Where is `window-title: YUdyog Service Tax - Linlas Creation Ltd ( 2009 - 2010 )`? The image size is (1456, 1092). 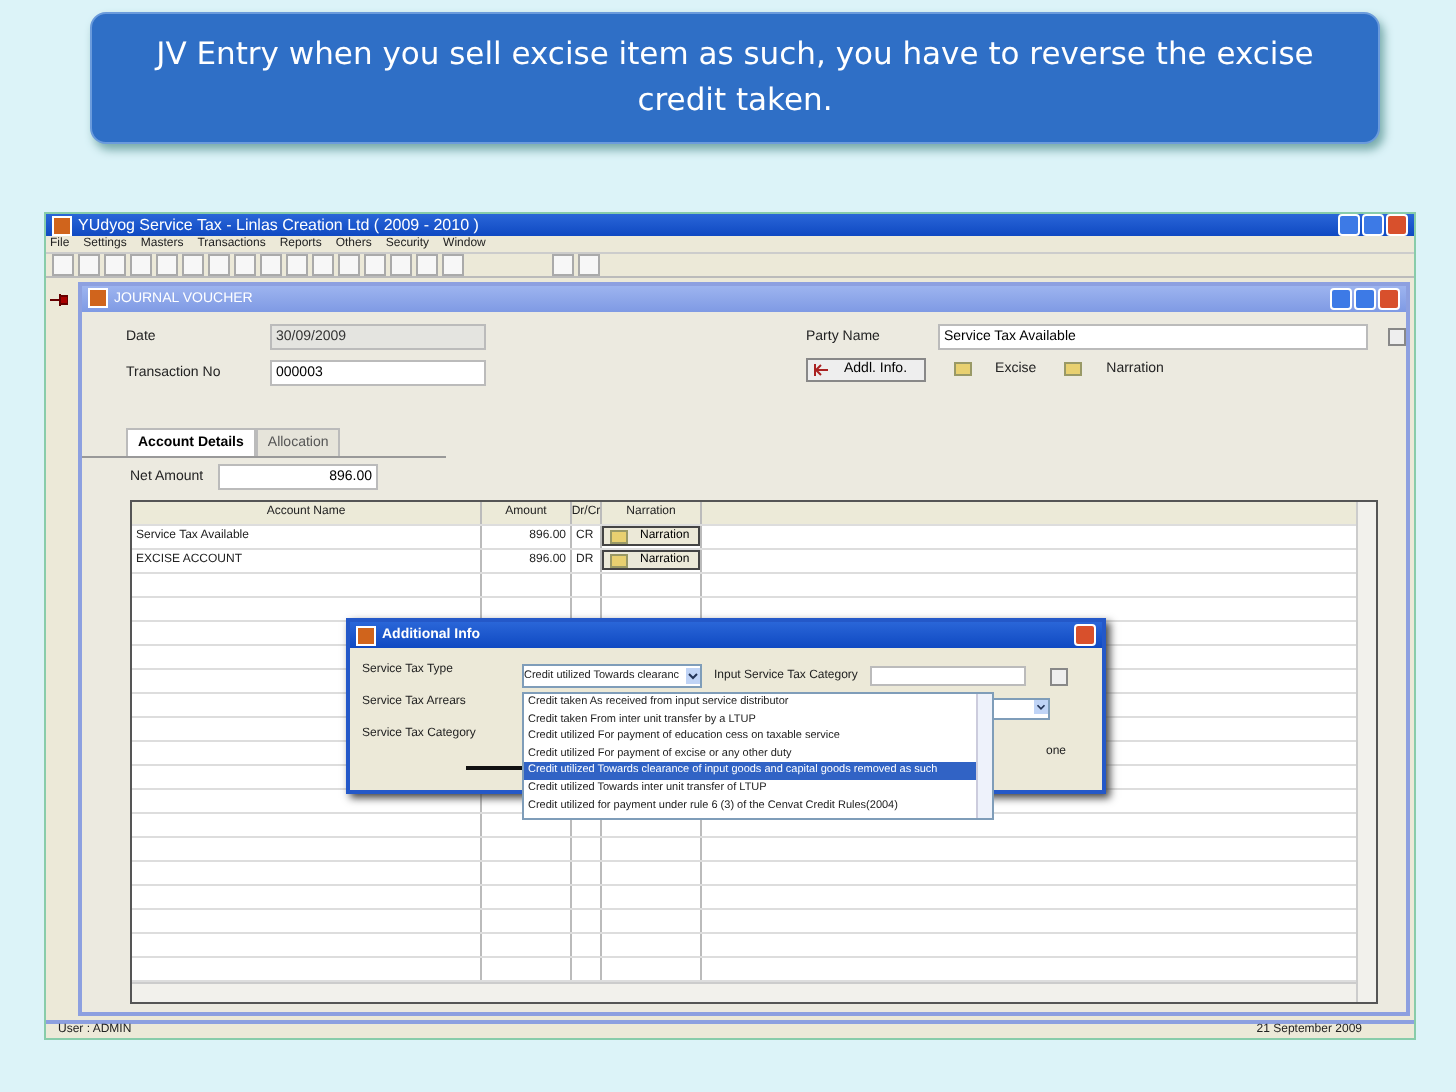 window-title: YUdyog Service Tax - Linlas Creation Ltd ( 2009 - 2010 ) is located at coordinates (278, 225).